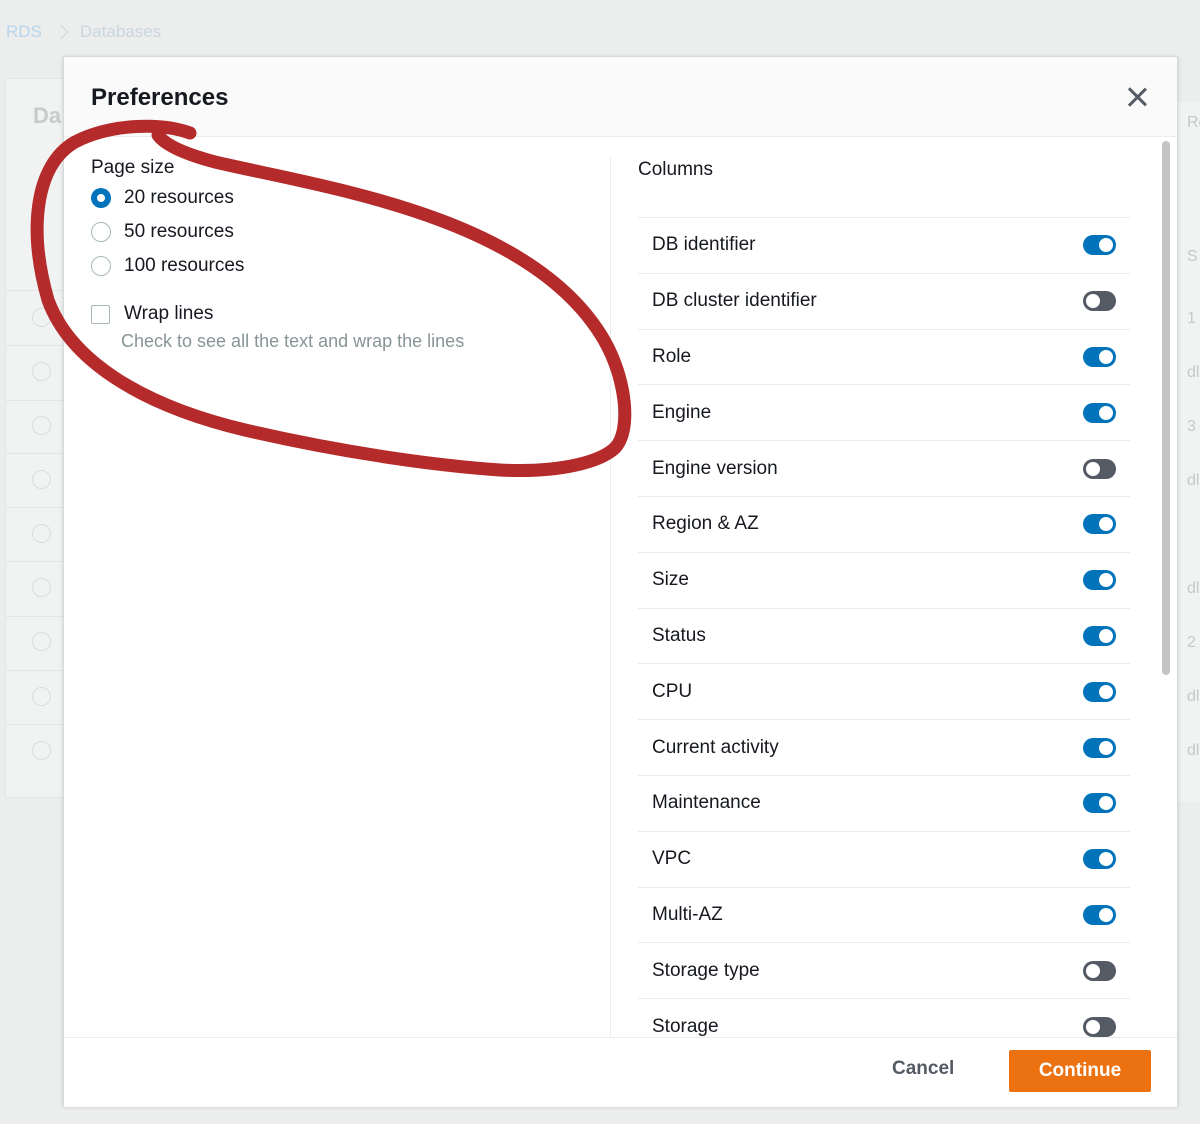 The width and height of the screenshot is (1200, 1124). What do you see at coordinates (1192, 256) in the screenshot?
I see `background-cell: S` at bounding box center [1192, 256].